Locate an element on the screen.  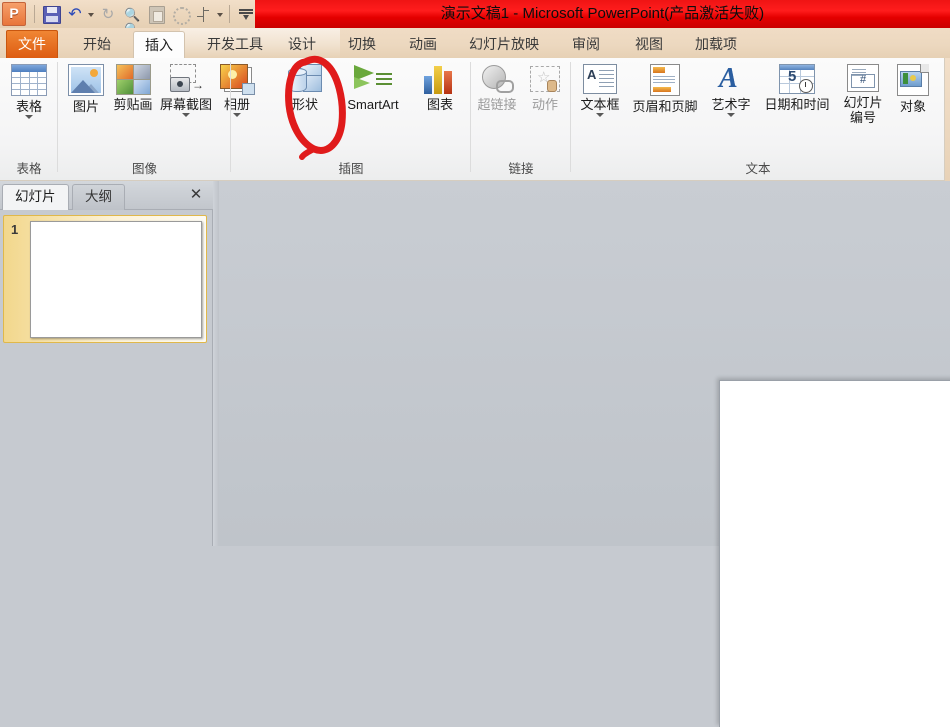
ribbon-button-chart: 图表 is located at coordinates (440, 88).